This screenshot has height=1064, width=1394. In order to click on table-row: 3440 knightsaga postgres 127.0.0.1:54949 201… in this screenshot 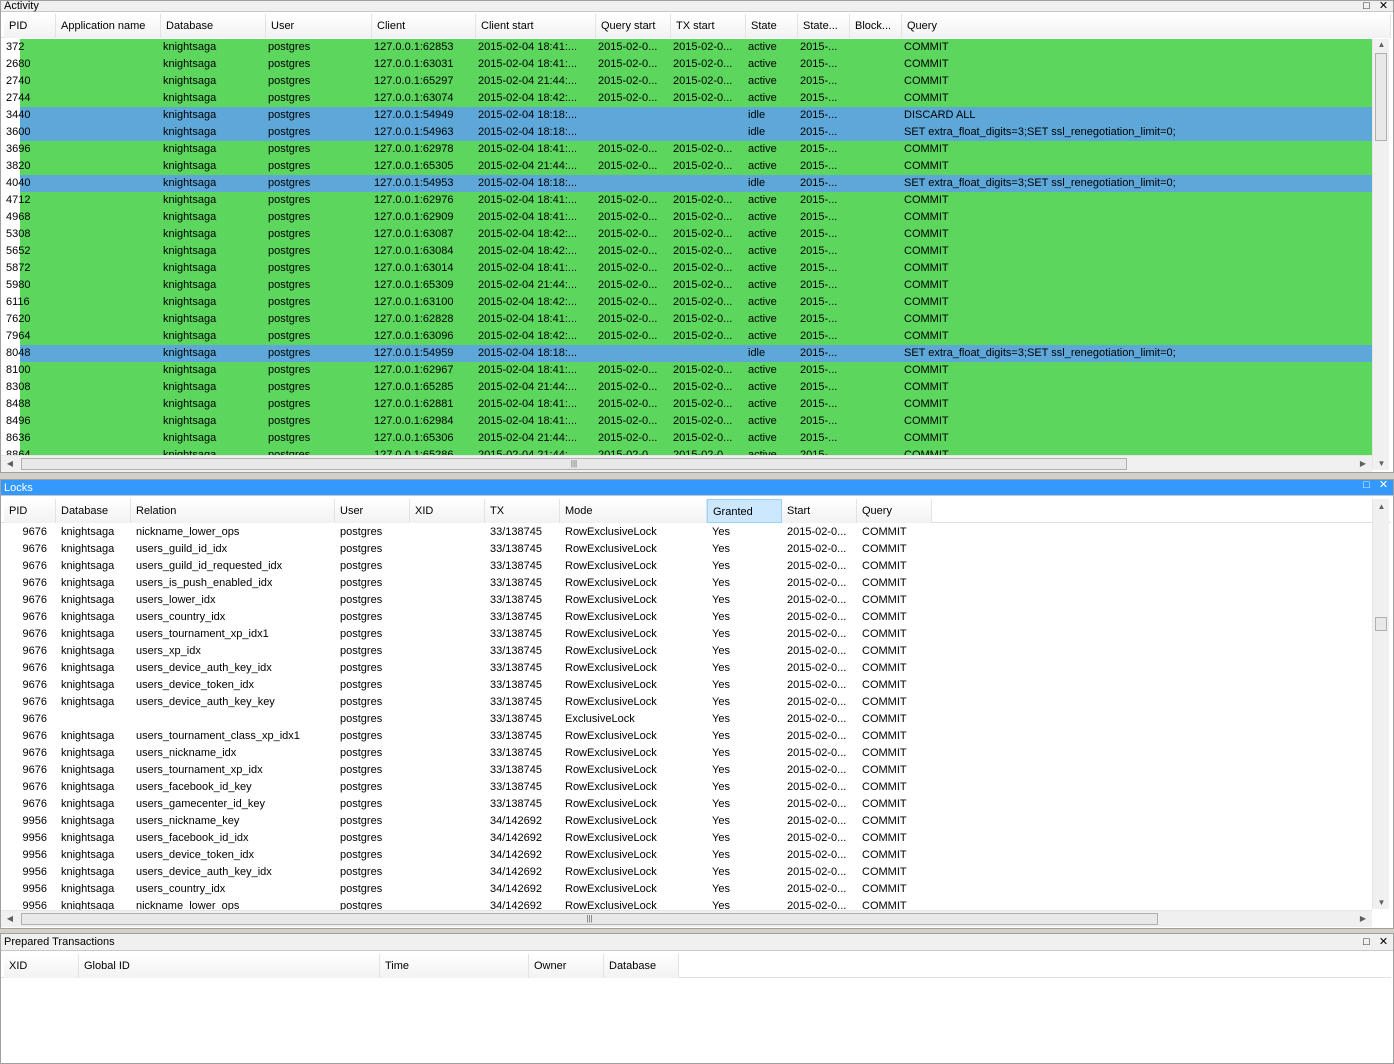, I will do `click(689, 115)`.